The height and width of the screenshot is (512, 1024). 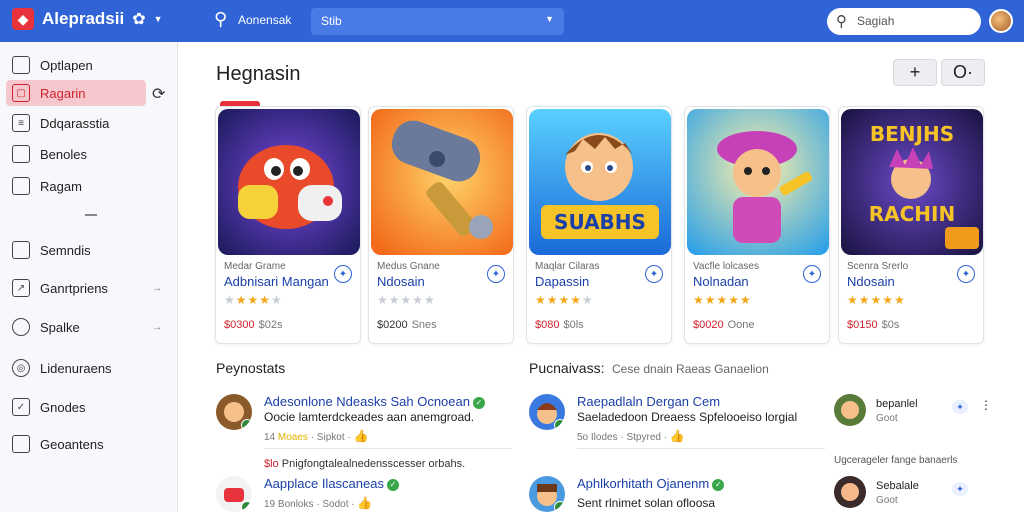 What do you see at coordinates (76, 407) in the screenshot?
I see `sidebar-item-gnodes: ✓ Gnodes` at bounding box center [76, 407].